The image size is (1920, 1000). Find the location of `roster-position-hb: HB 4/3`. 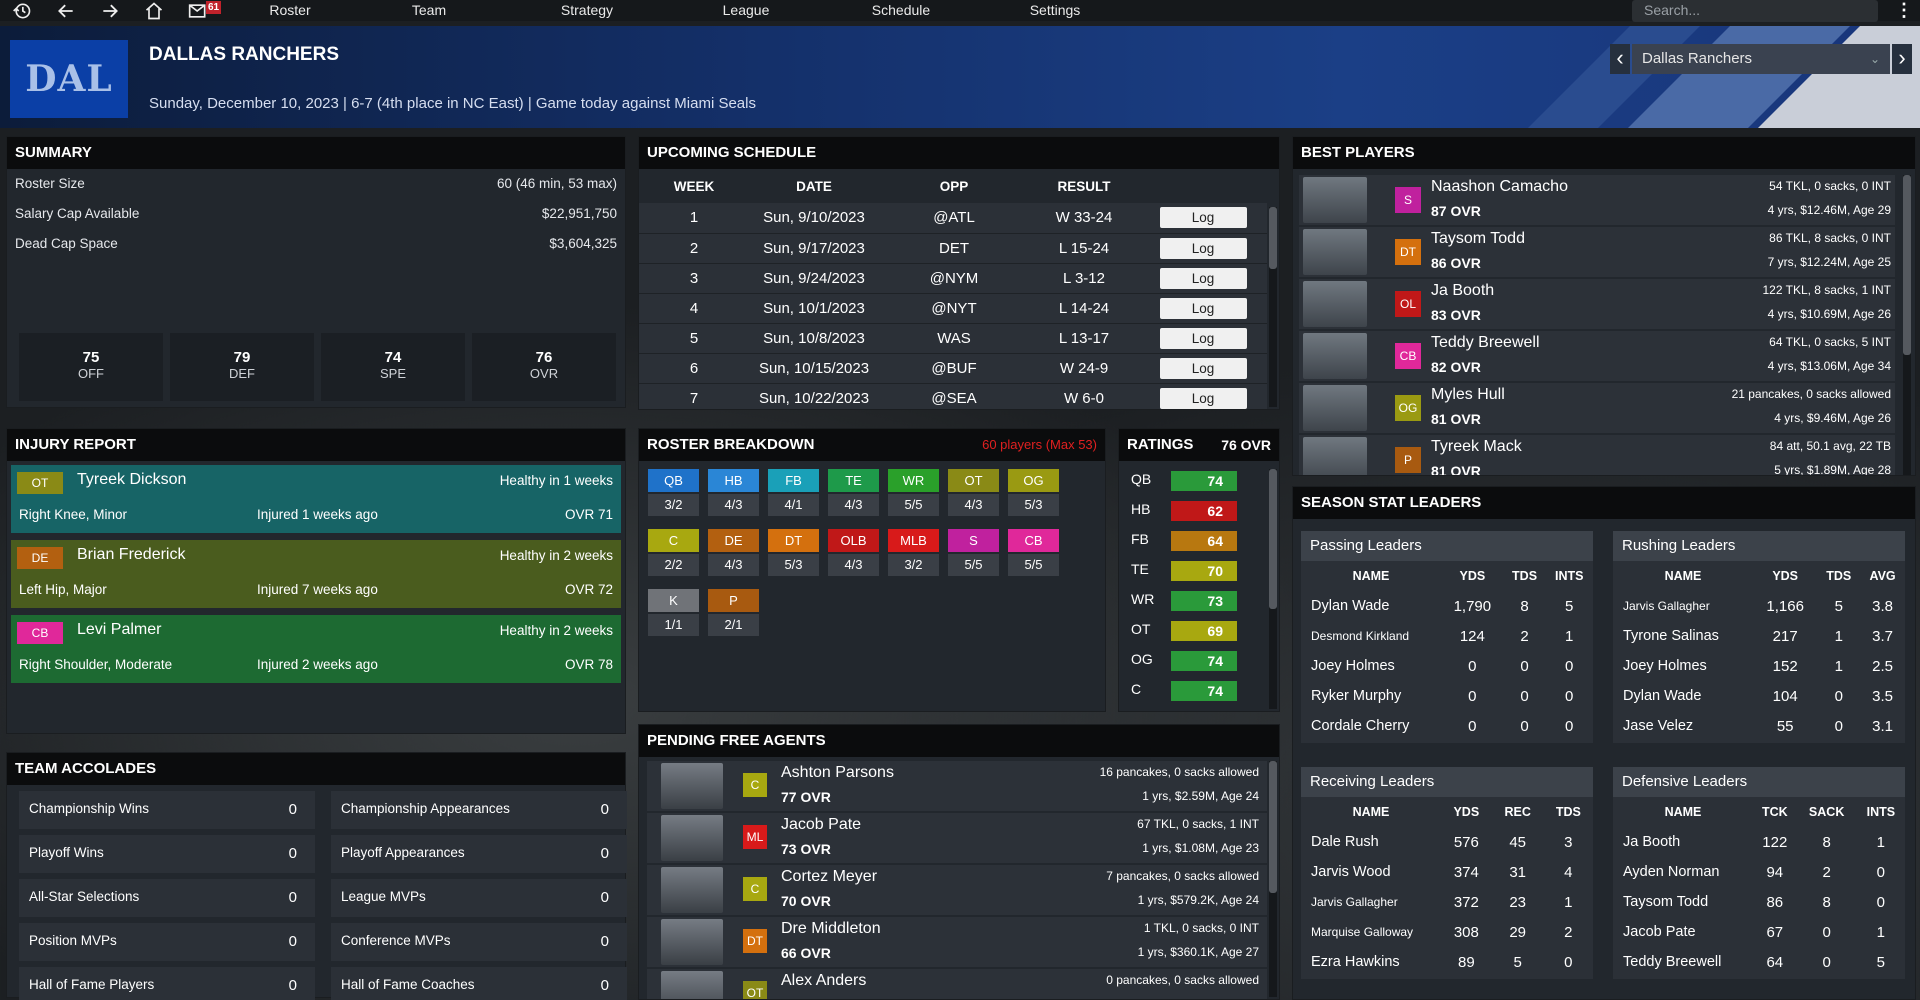

roster-position-hb: HB 4/3 is located at coordinates (733, 492).